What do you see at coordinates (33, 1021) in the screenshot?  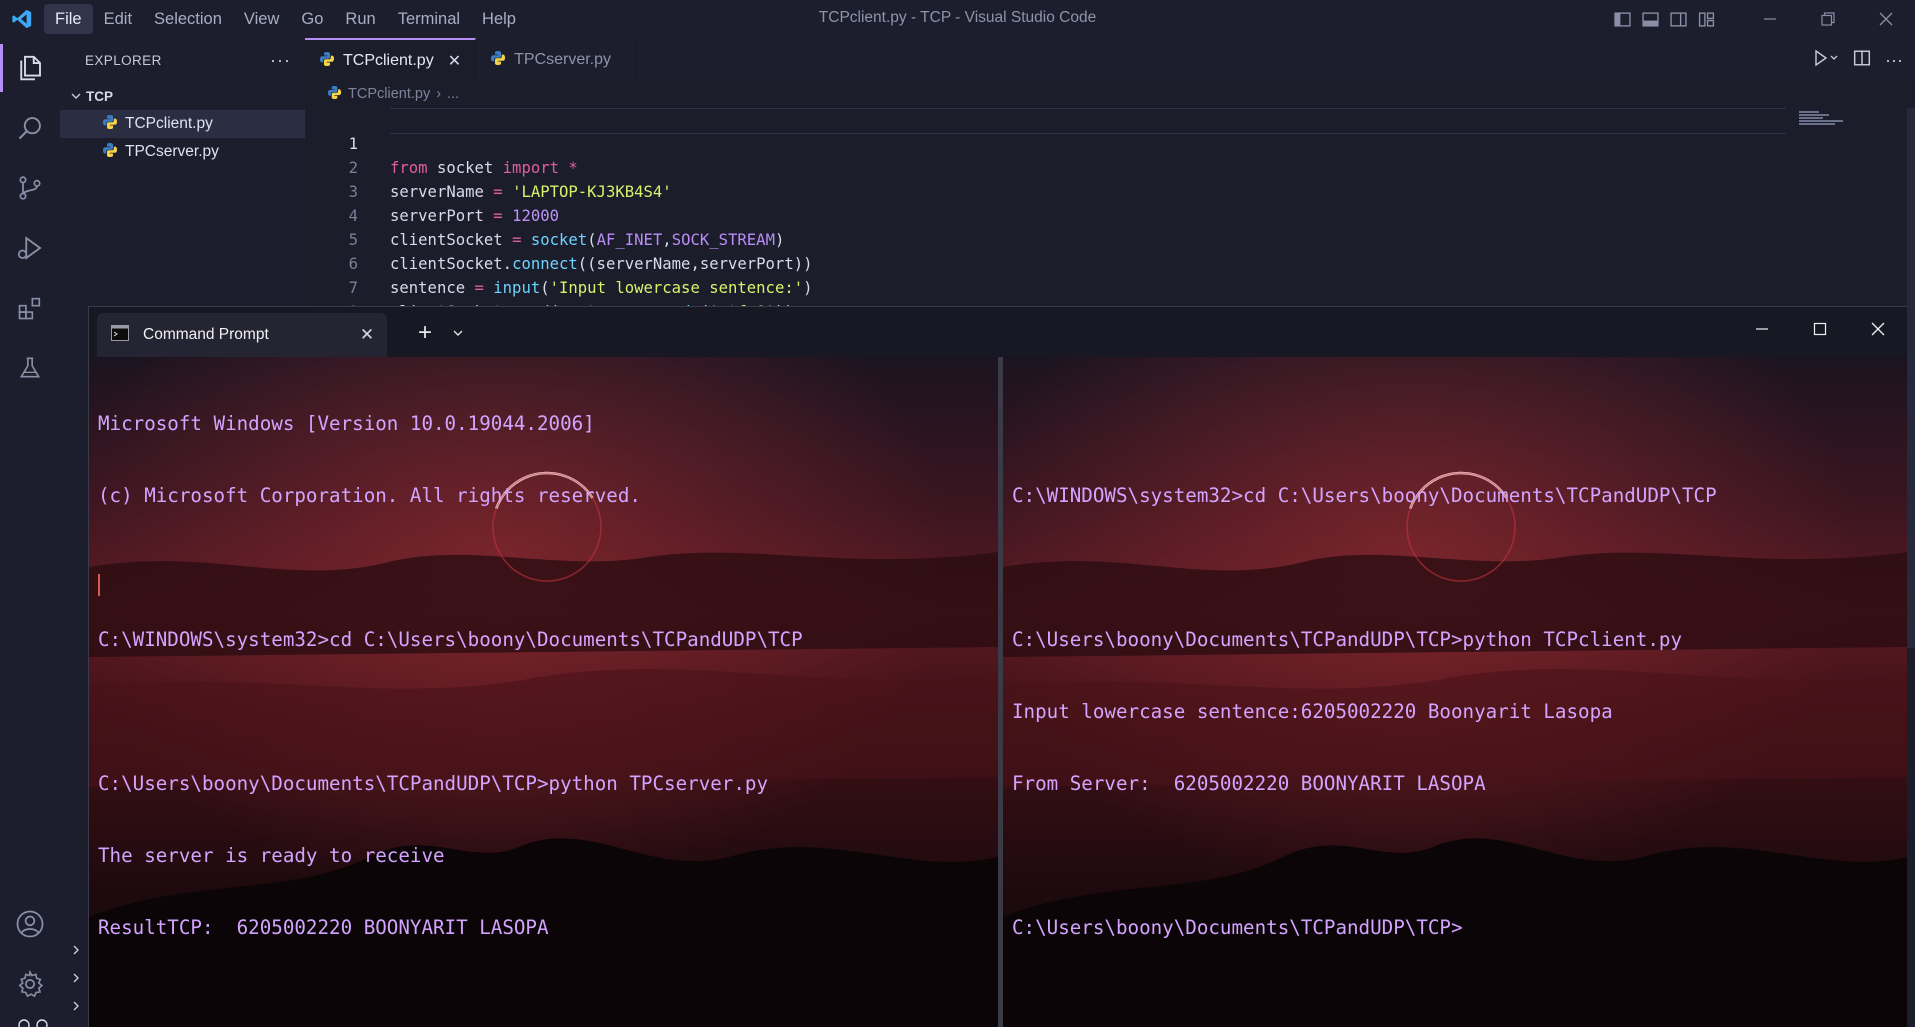 I see `status-problems-icon` at bounding box center [33, 1021].